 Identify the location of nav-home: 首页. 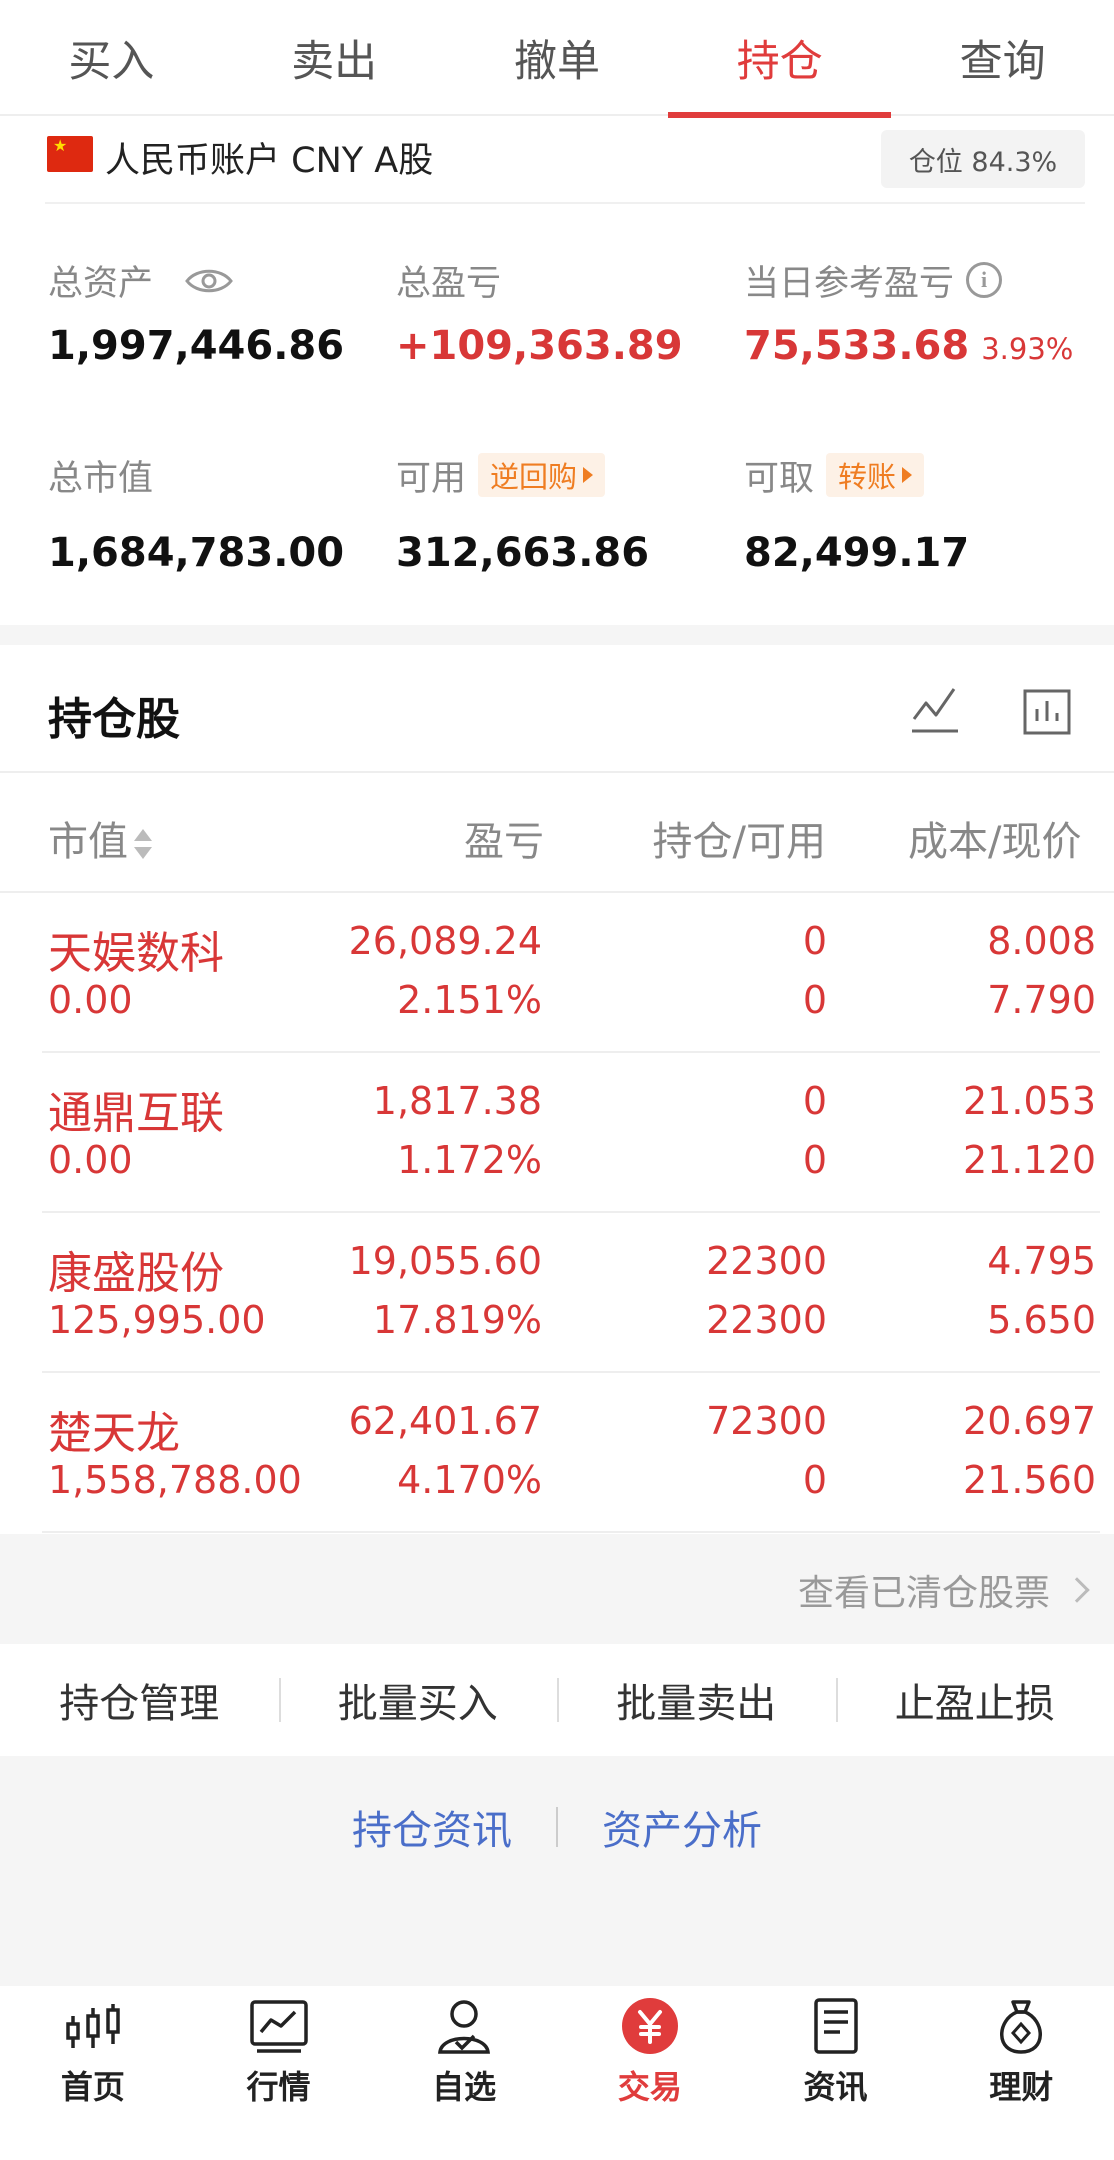
(93, 2073).